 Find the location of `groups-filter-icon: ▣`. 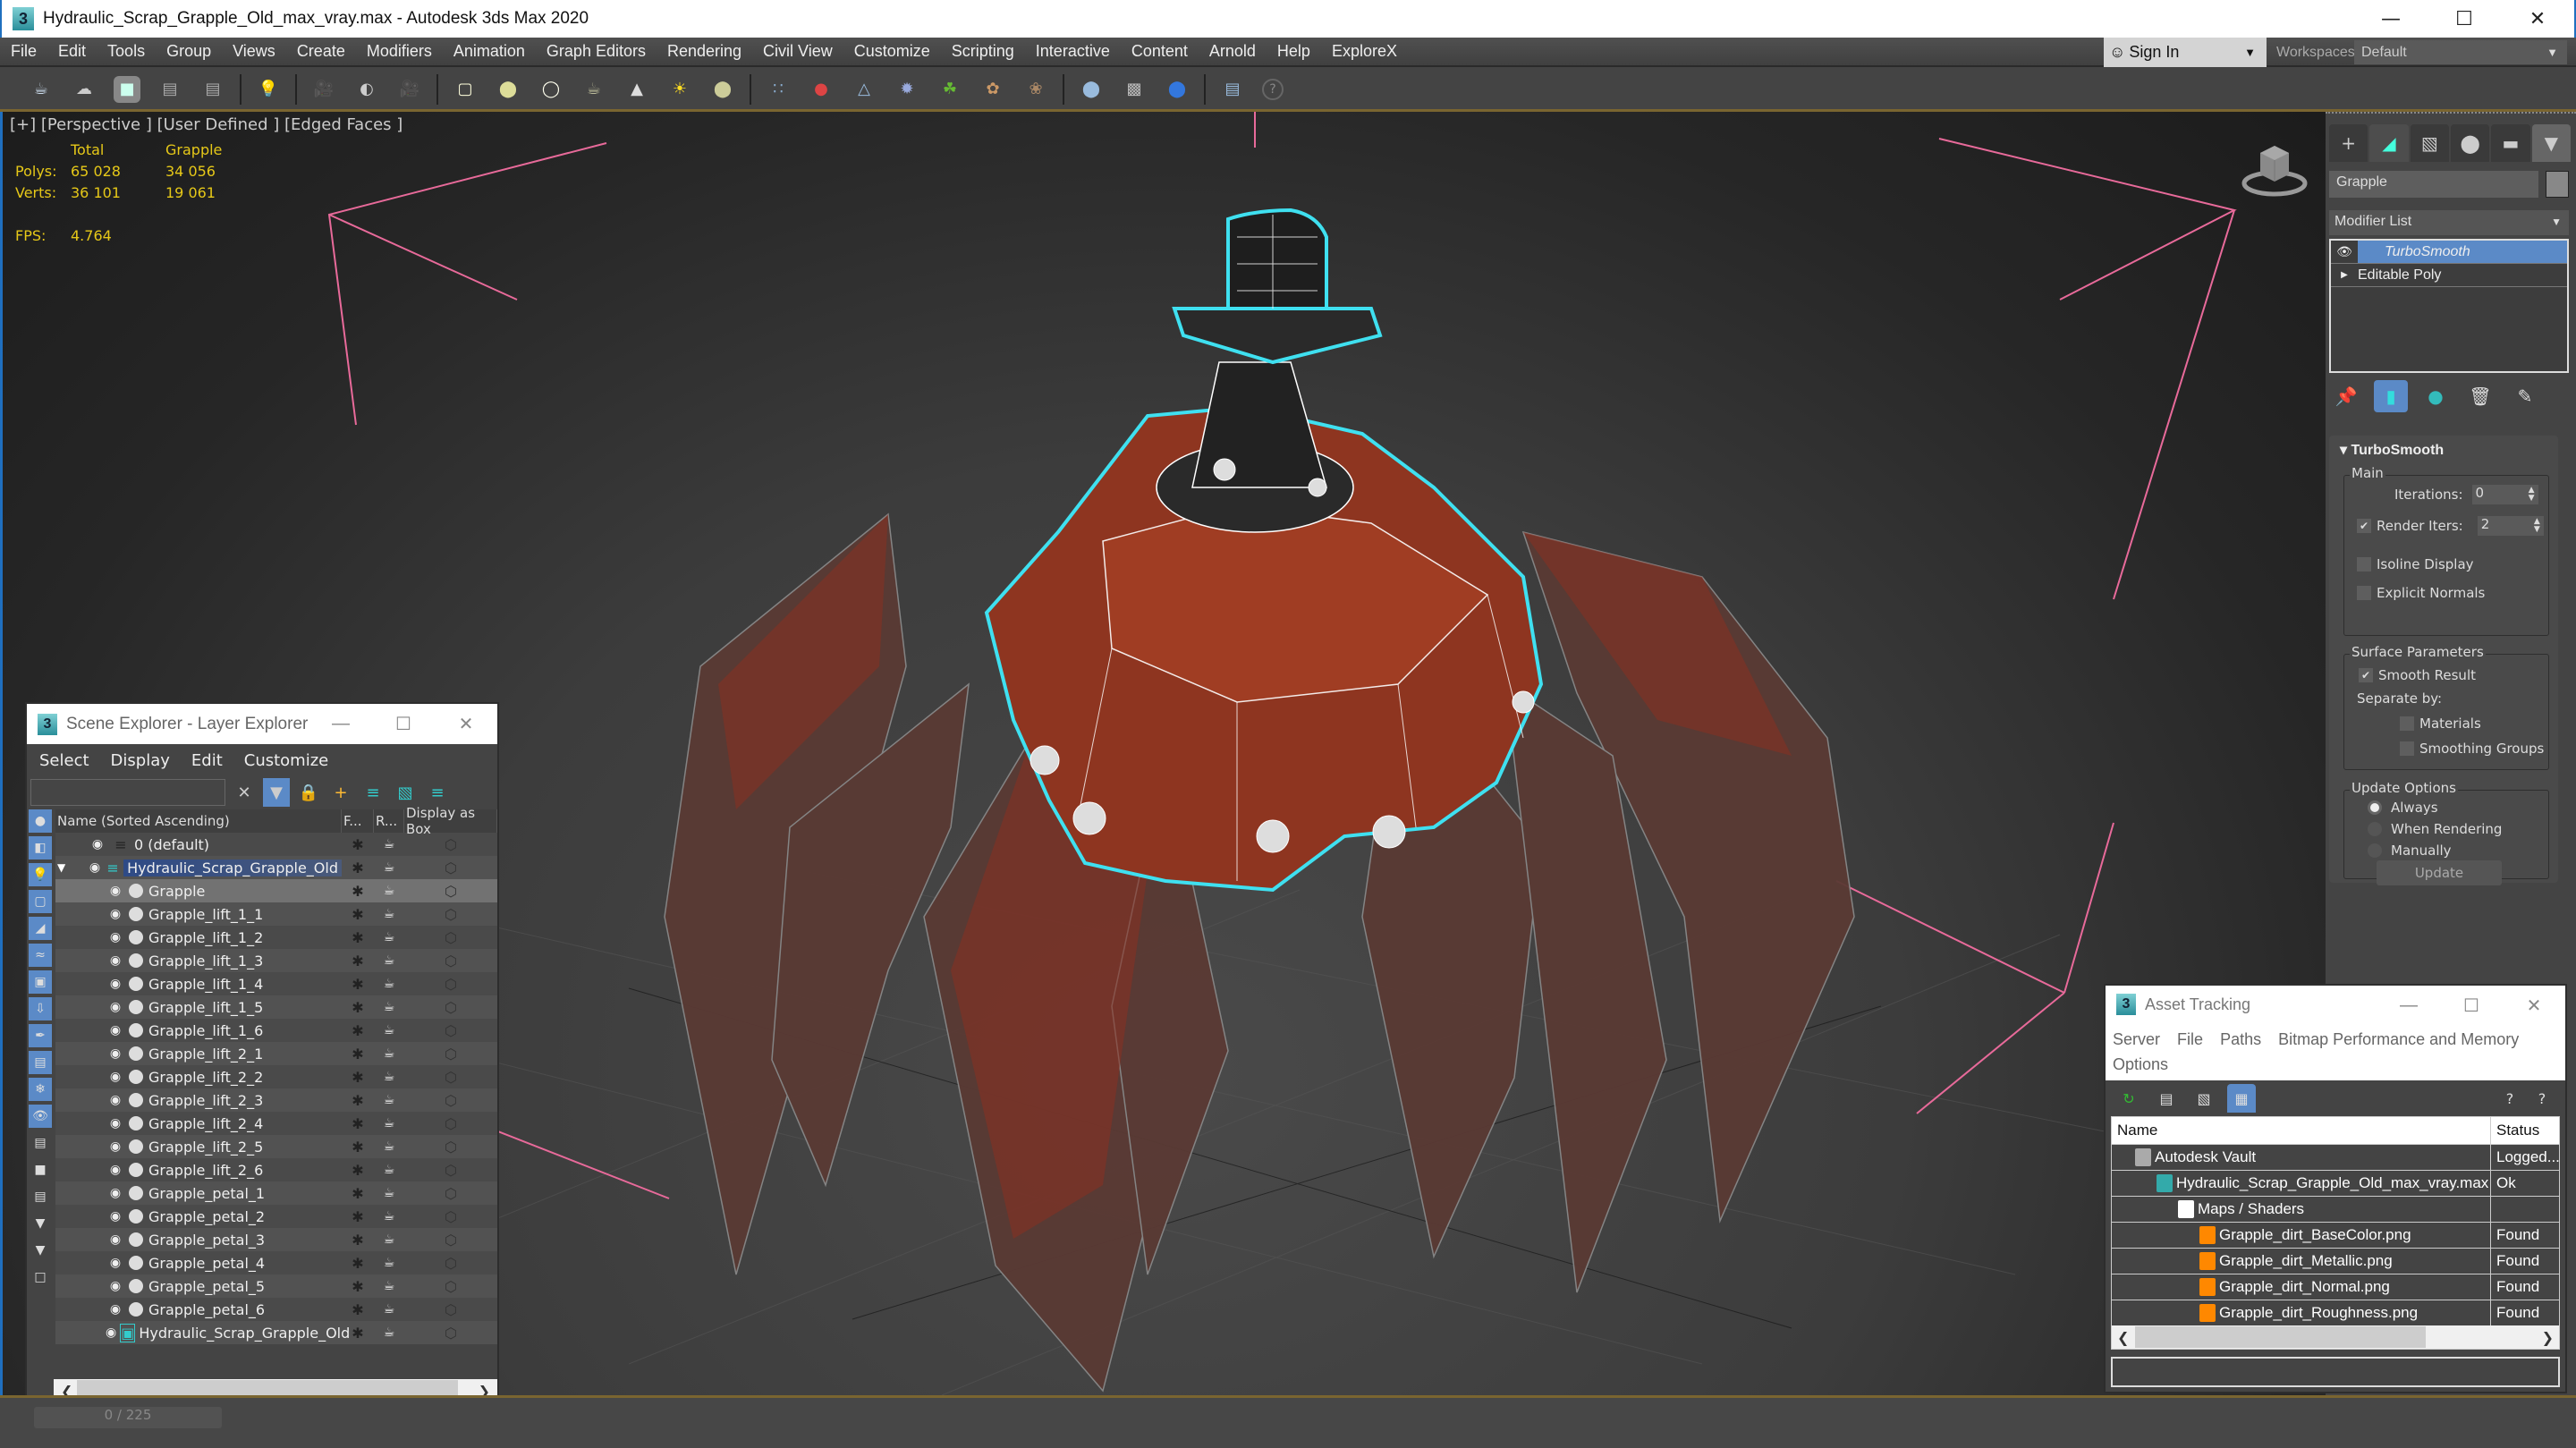

groups-filter-icon: ▣ is located at coordinates (40, 982).